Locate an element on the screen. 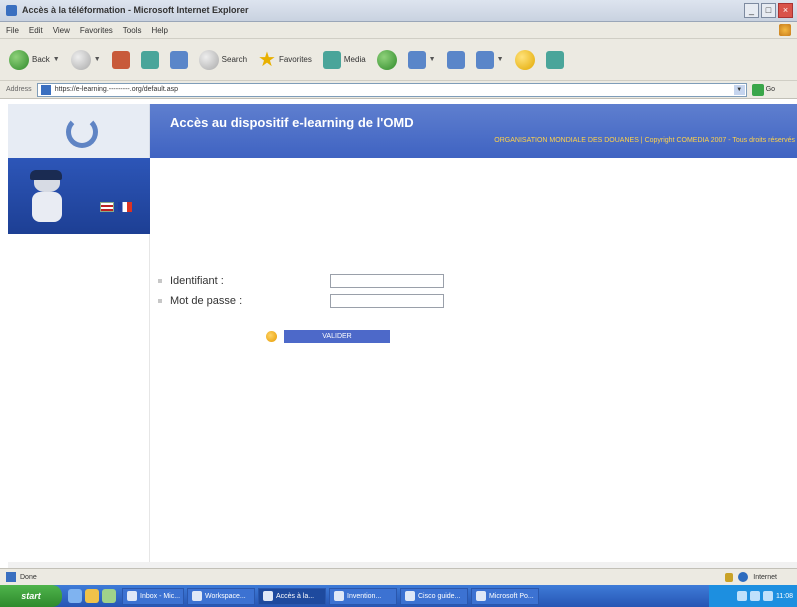  close-button: × is located at coordinates (785, 10).